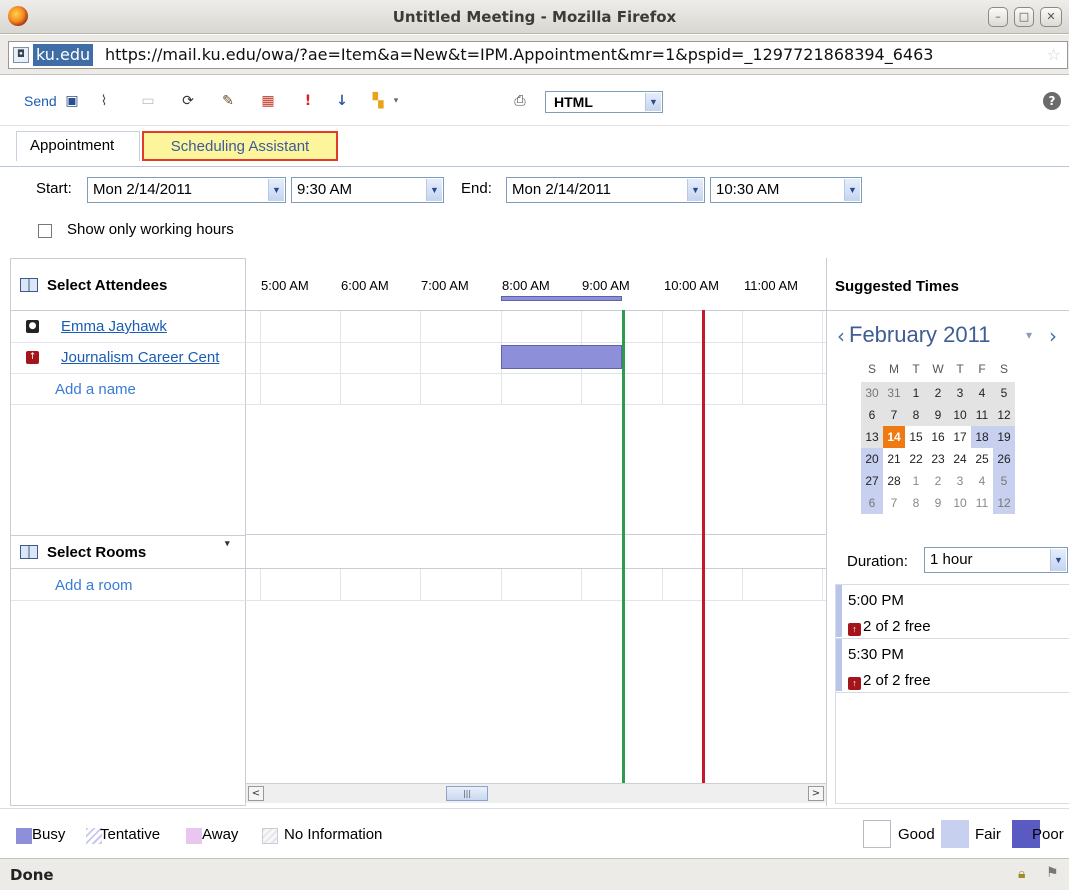 The width and height of the screenshot is (1069, 890). Describe the element at coordinates (129, 285) in the screenshot. I see `select-attendees-header: Select Attendees` at that location.